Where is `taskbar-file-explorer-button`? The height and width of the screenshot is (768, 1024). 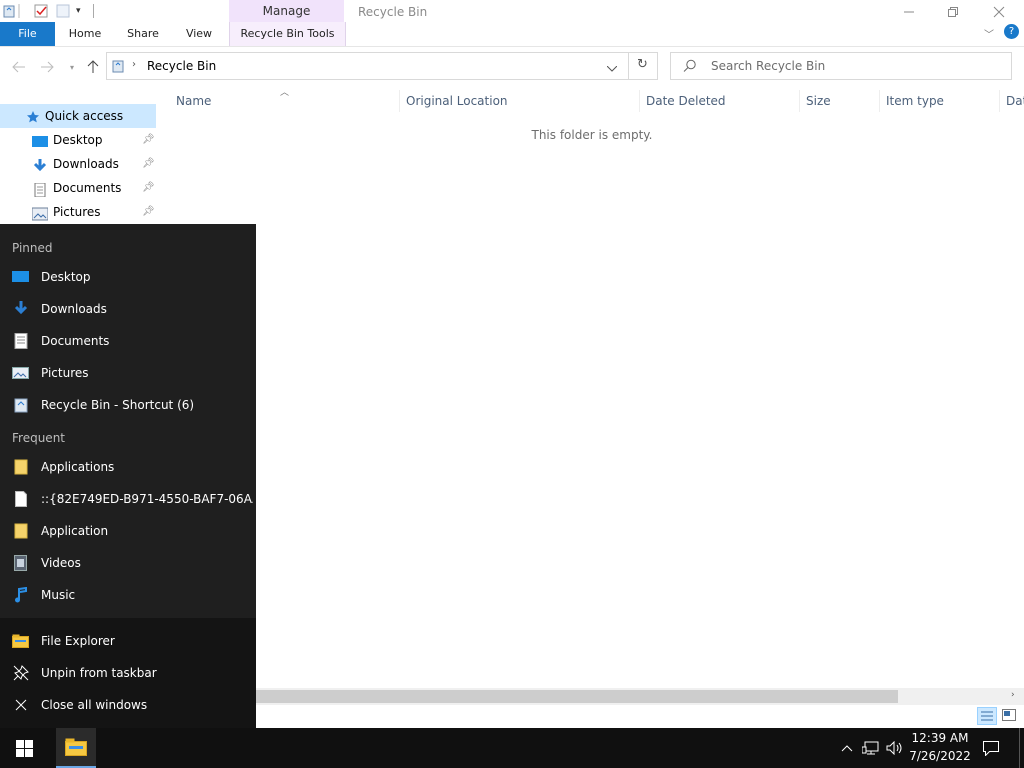
taskbar-file-explorer-button is located at coordinates (76, 748).